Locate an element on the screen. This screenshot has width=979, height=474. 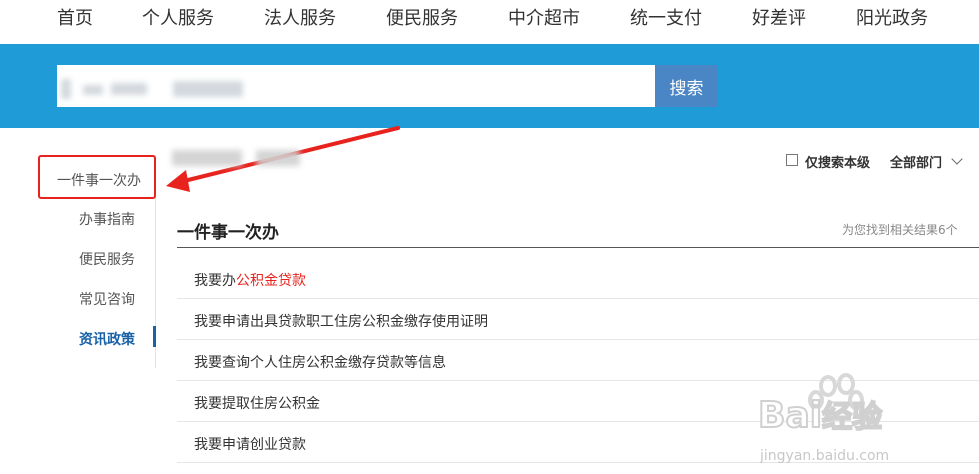
result-item-text: 我要提取住房公积金 is located at coordinates (257, 404).